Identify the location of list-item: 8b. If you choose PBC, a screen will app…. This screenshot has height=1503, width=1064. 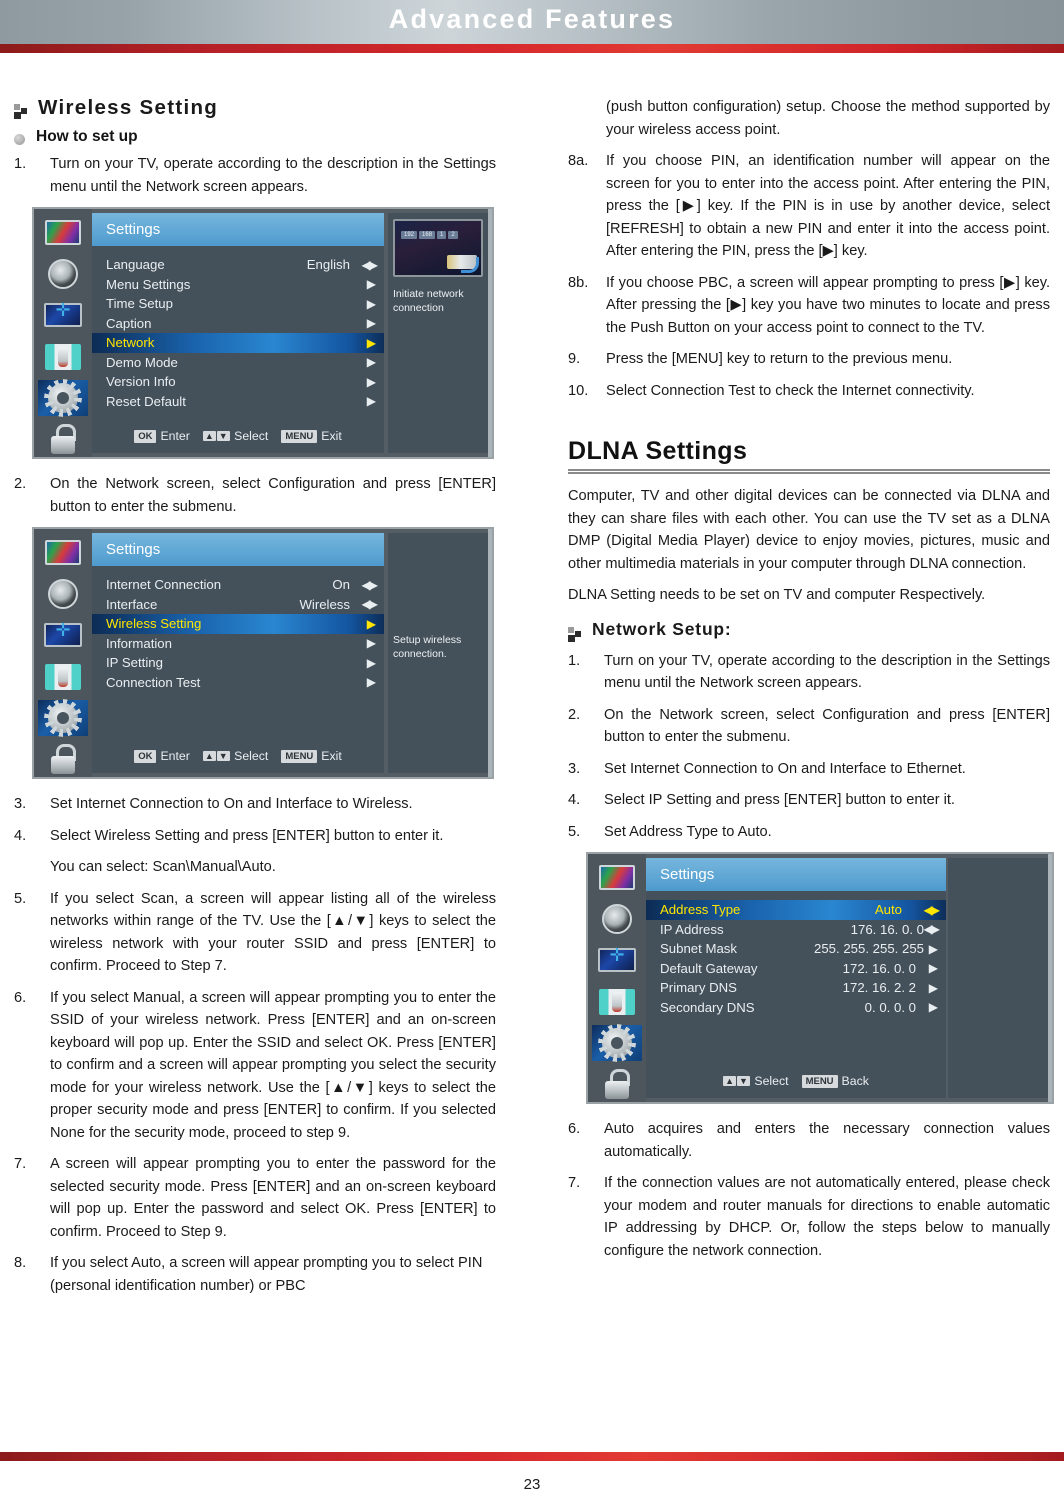
(809, 305).